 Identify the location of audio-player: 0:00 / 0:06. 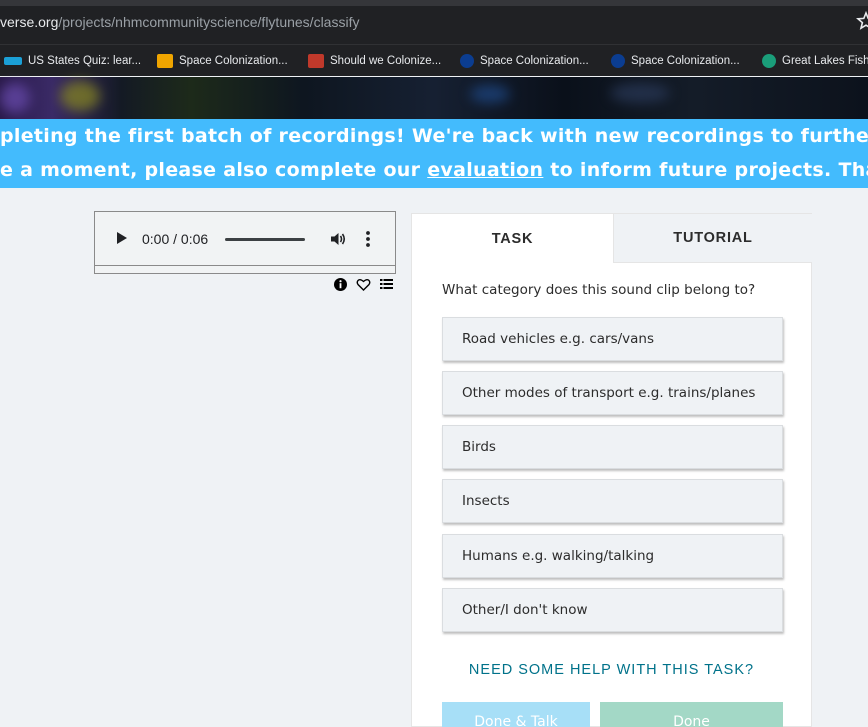
(245, 242).